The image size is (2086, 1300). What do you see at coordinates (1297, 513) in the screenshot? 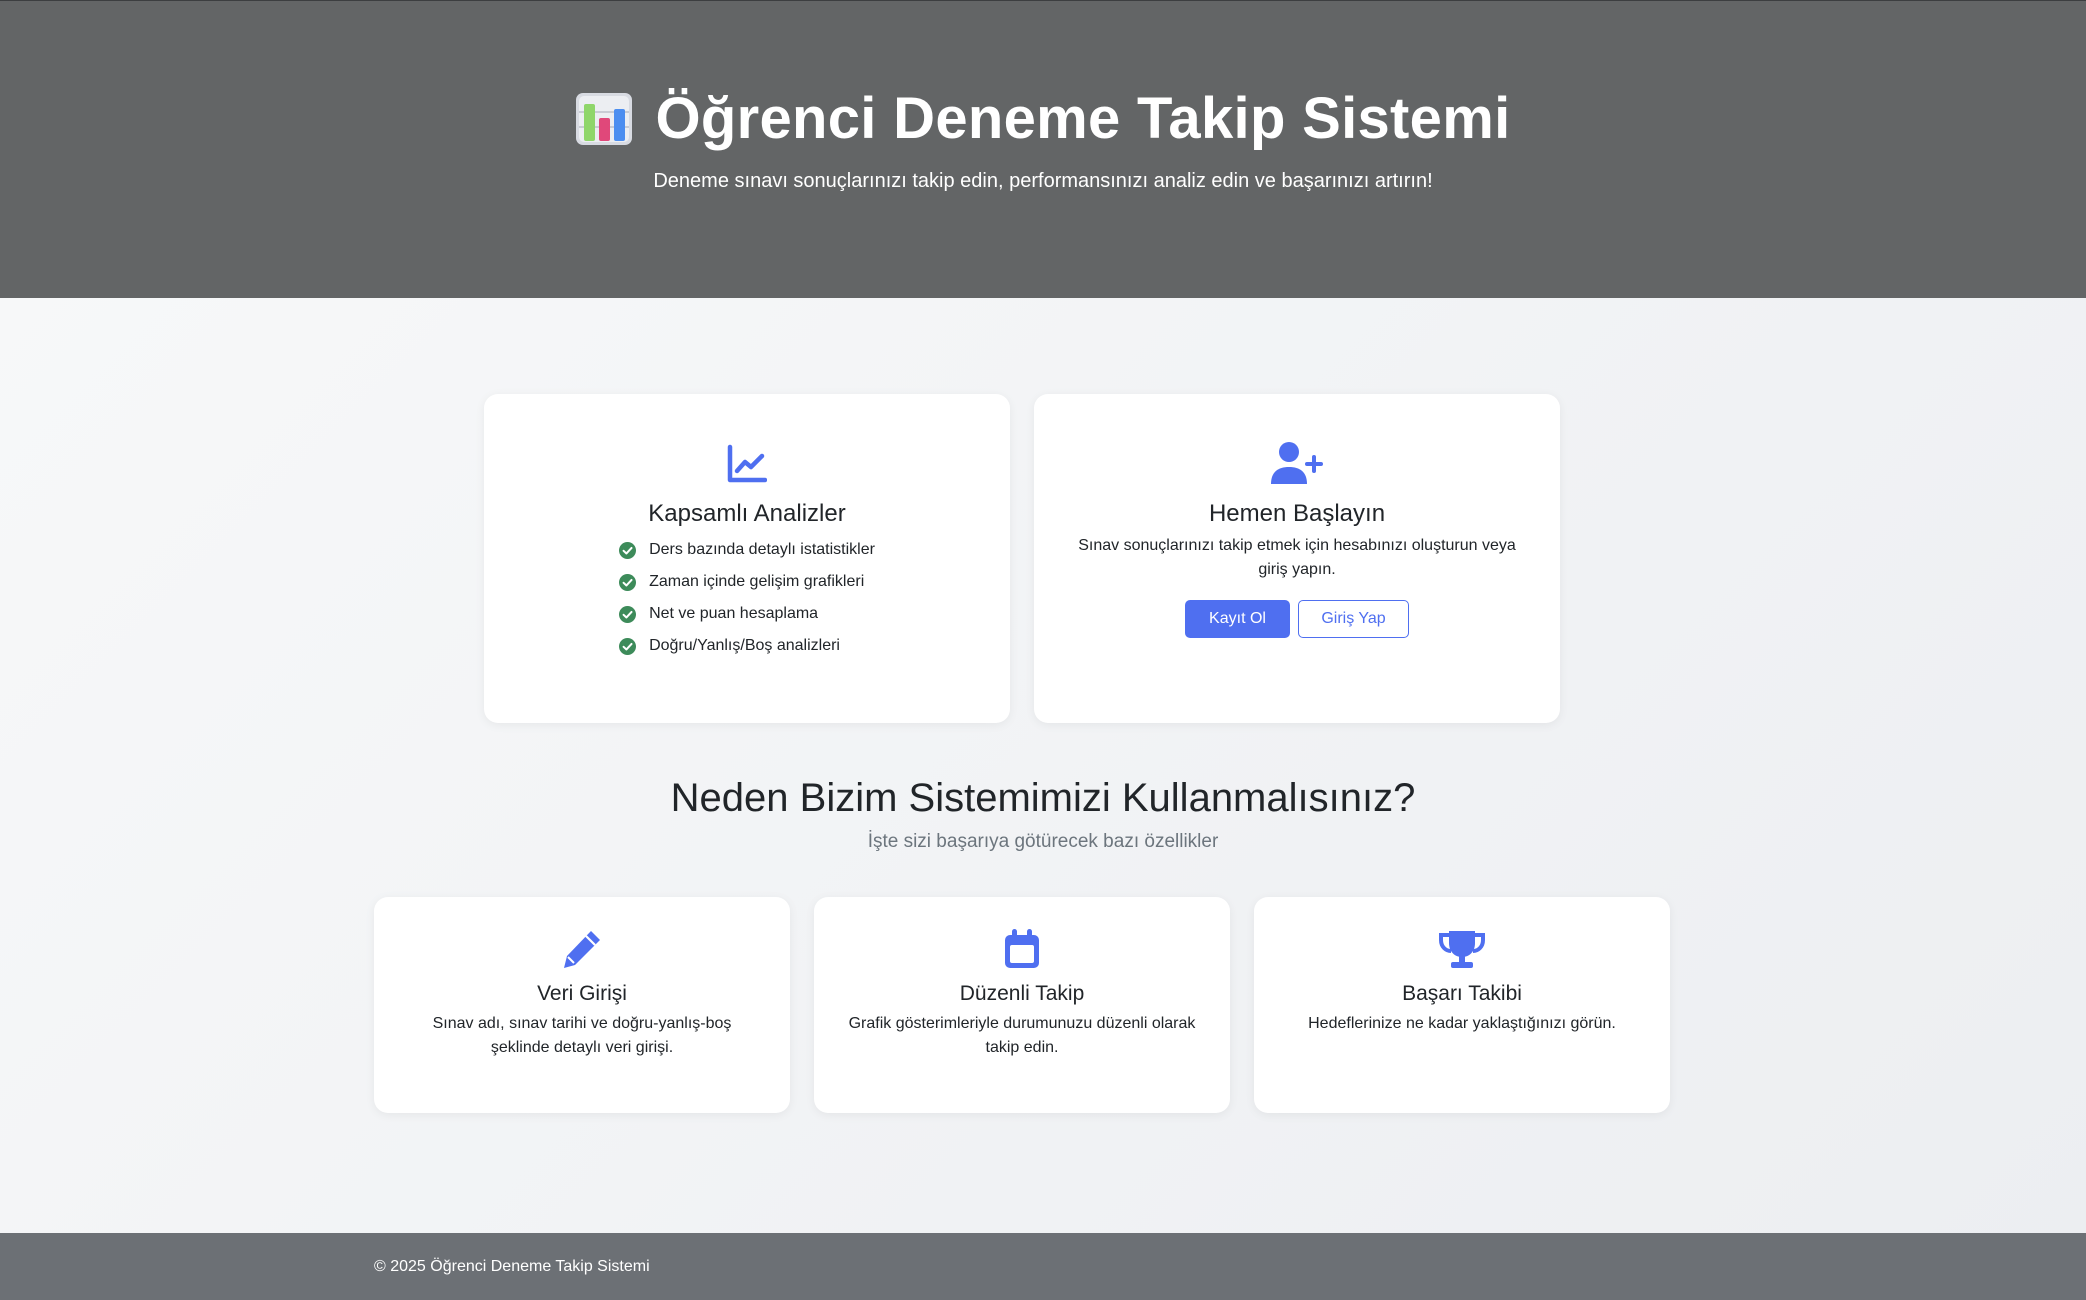
I see `get-started-title: Hemen Başlayın` at bounding box center [1297, 513].